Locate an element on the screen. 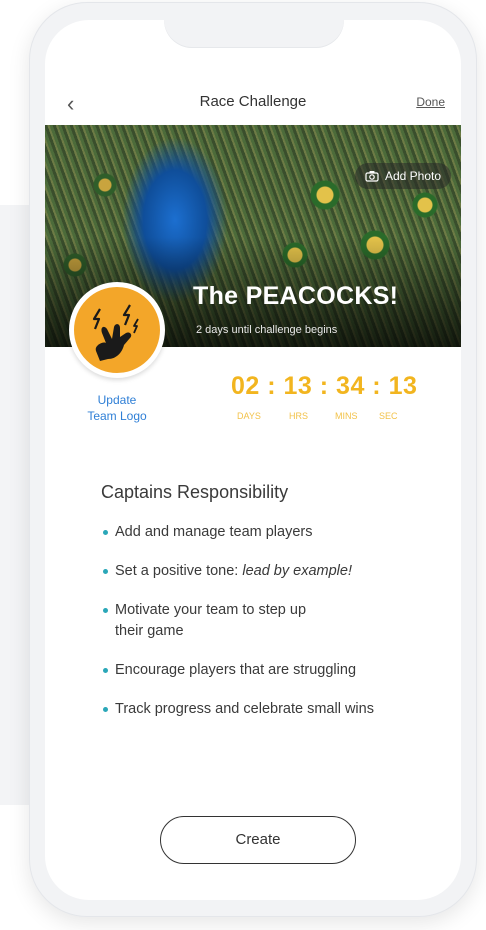 Image resolution: width=486 pixels, height=930 pixels. timer-label-hrs: HRS is located at coordinates (299, 416).